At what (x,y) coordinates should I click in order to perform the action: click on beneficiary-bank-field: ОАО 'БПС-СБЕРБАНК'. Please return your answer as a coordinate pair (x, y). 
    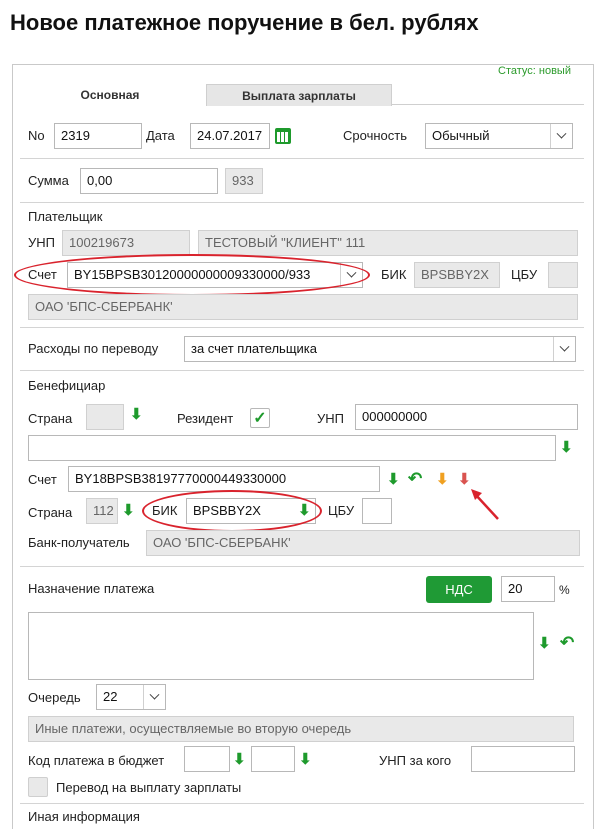
    Looking at the image, I should click on (363, 543).